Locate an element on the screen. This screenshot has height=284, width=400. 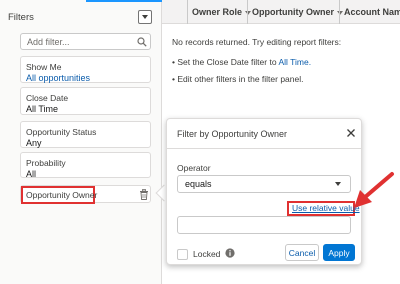
dialog-divider is located at coordinates (264, 148).